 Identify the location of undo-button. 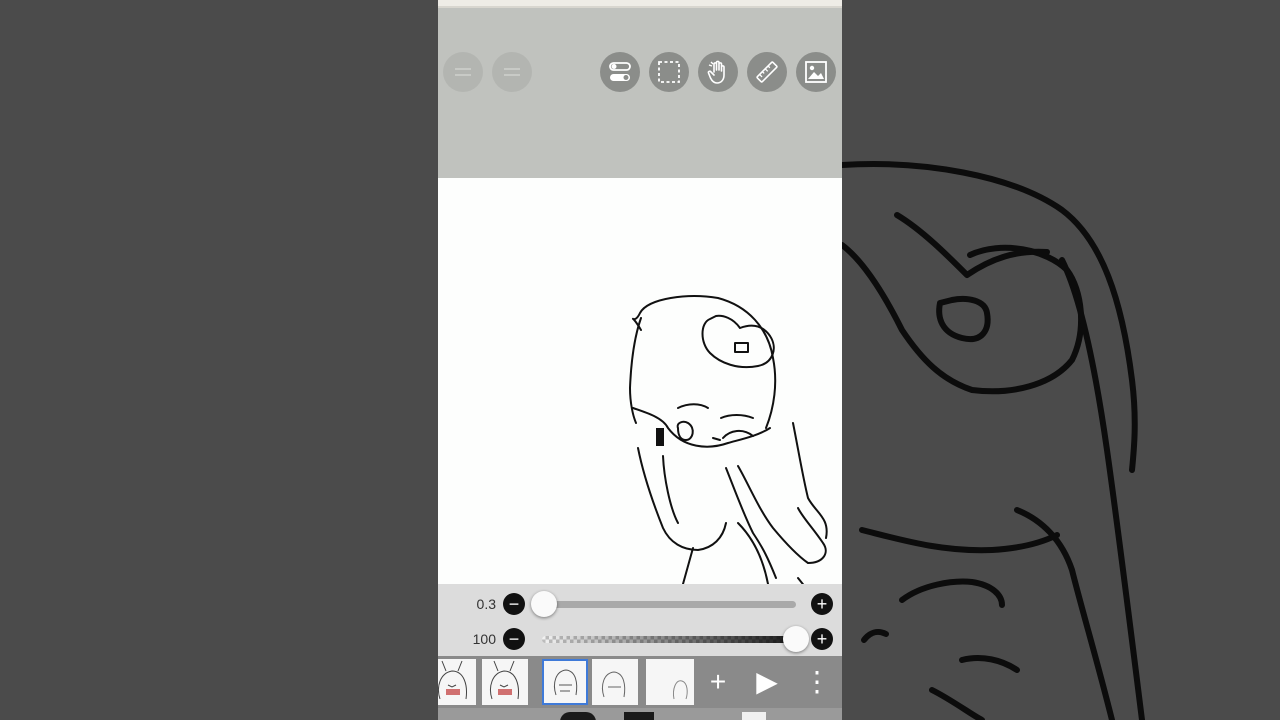
(463, 72).